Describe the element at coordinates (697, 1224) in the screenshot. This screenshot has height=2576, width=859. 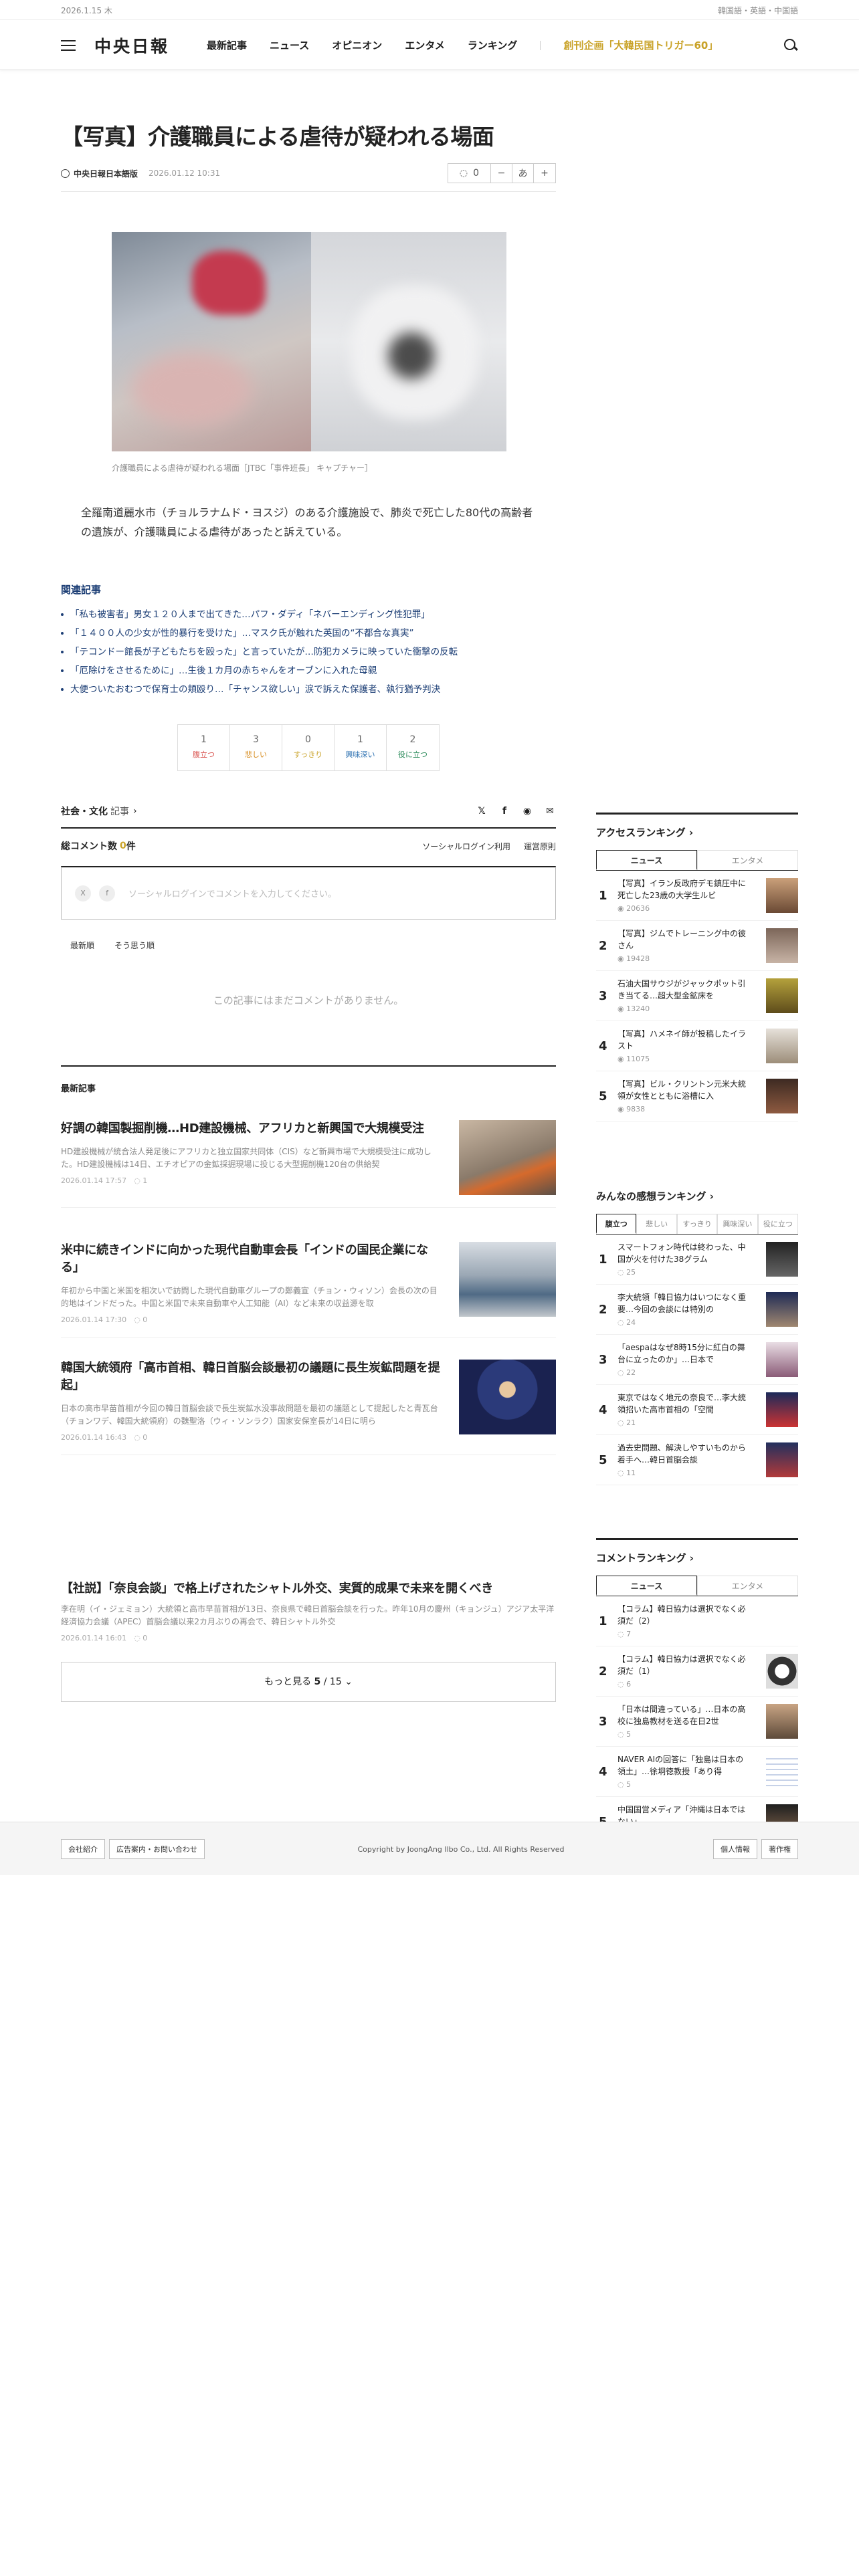
I see `tab-refreshing: すっきり` at that location.